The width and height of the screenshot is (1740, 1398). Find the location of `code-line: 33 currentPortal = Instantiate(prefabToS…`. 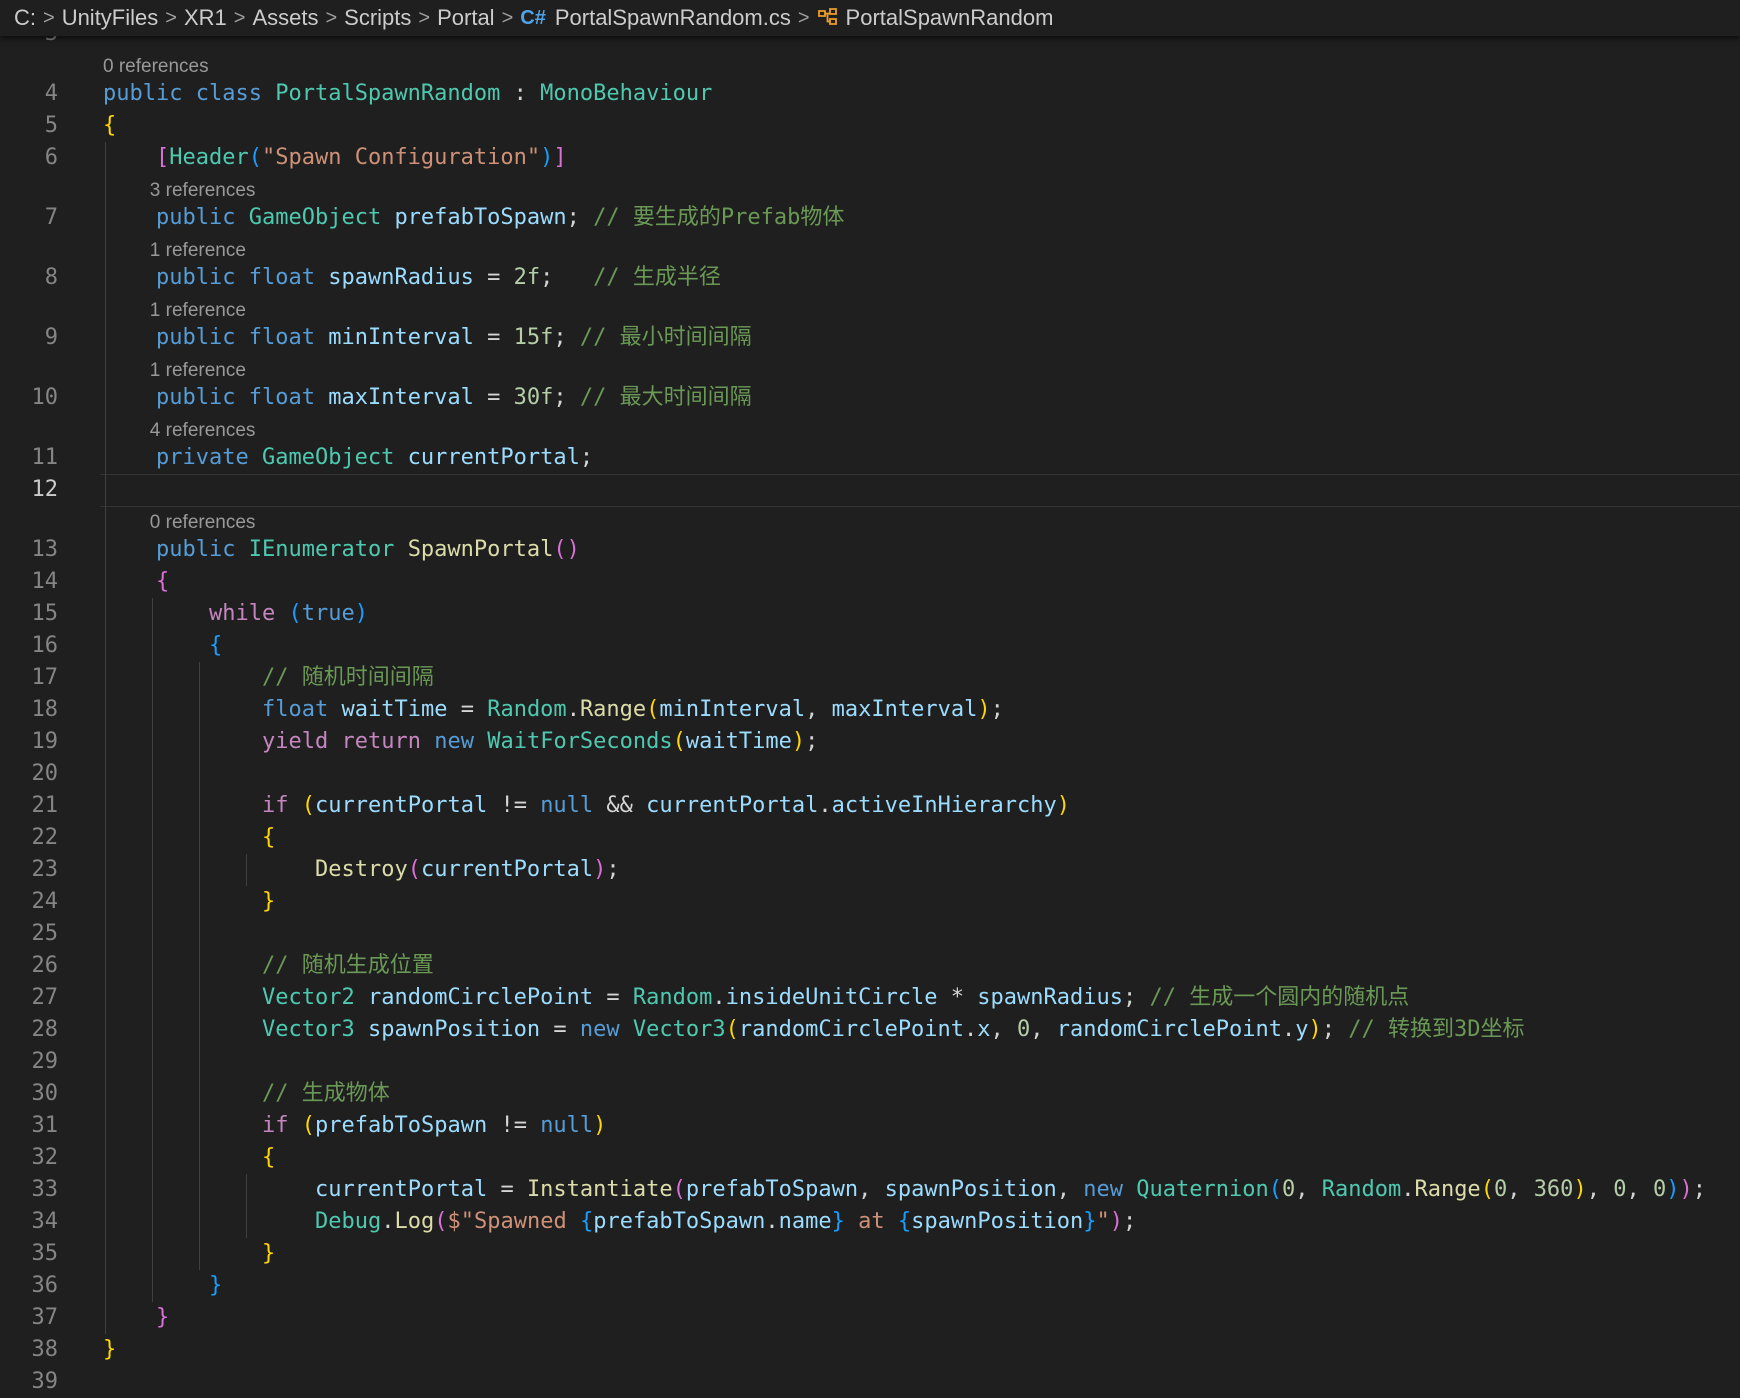

code-line: 33 currentPortal = Instantiate(prefabToS… is located at coordinates (870, 1190).